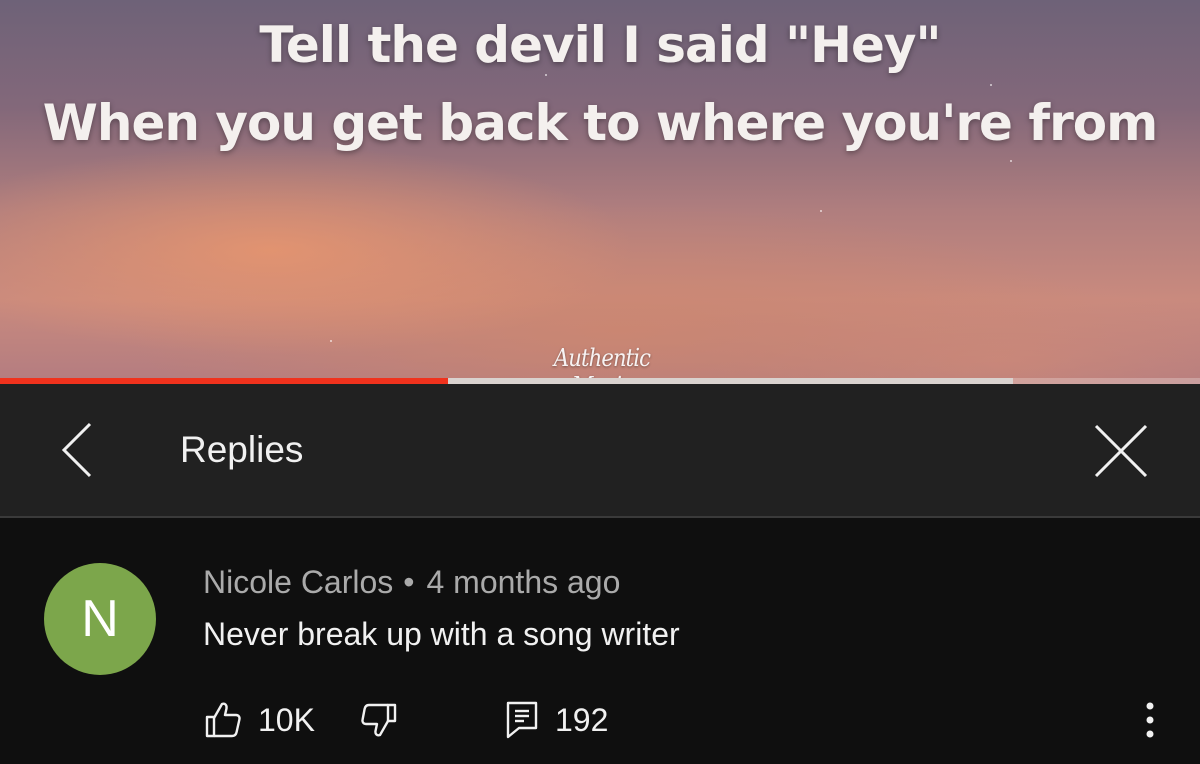 The height and width of the screenshot is (764, 1200). I want to click on comment-text: Never break up with a song writer, so click(441, 634).